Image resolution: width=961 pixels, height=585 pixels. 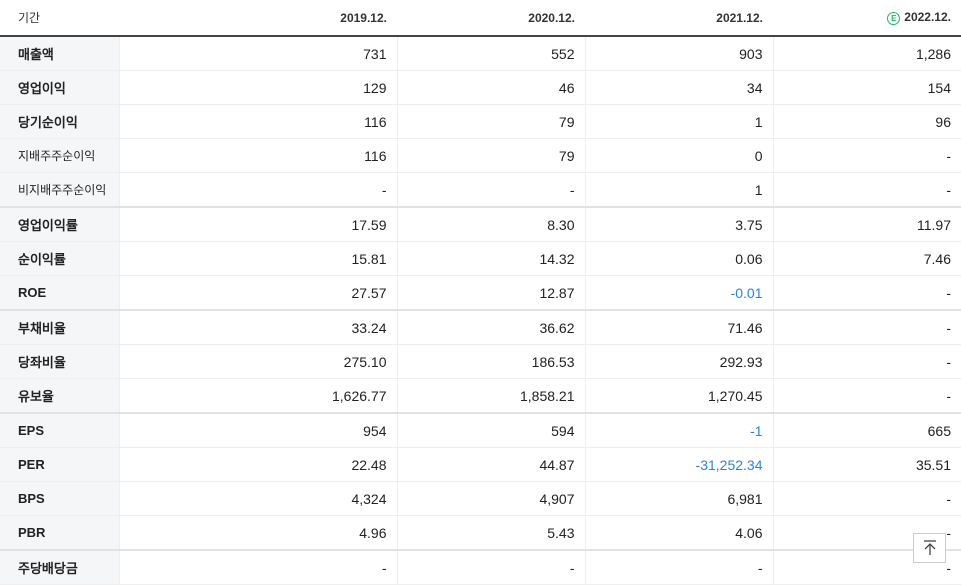 I want to click on table-cell: -0.01, so click(x=678, y=293).